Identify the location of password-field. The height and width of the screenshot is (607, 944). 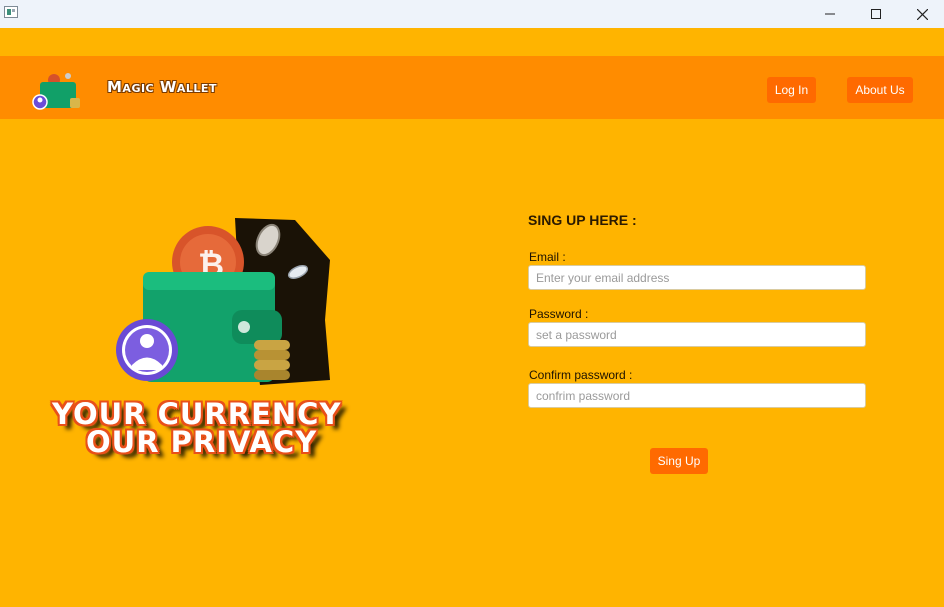
(697, 334).